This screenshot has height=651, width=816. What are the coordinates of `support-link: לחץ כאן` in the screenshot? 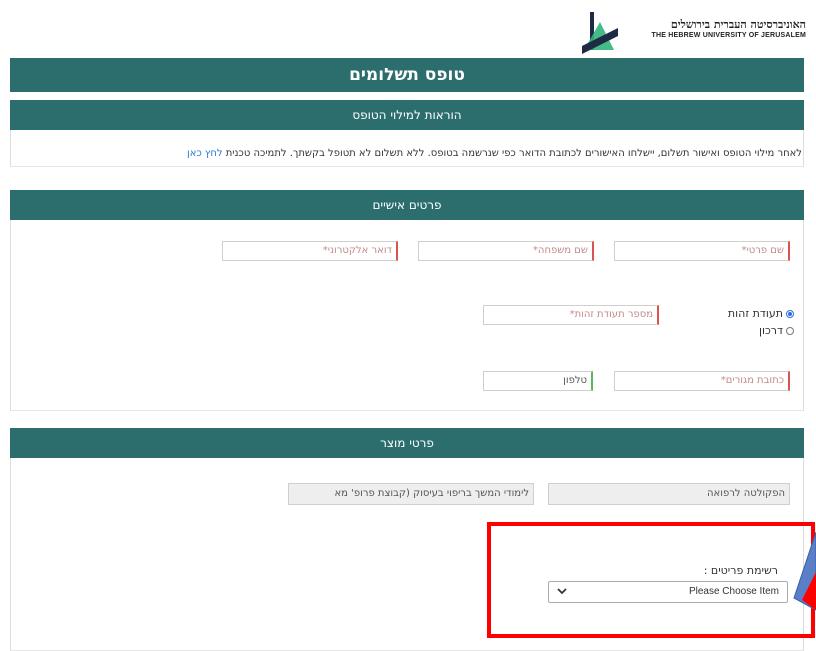 It's located at (205, 153).